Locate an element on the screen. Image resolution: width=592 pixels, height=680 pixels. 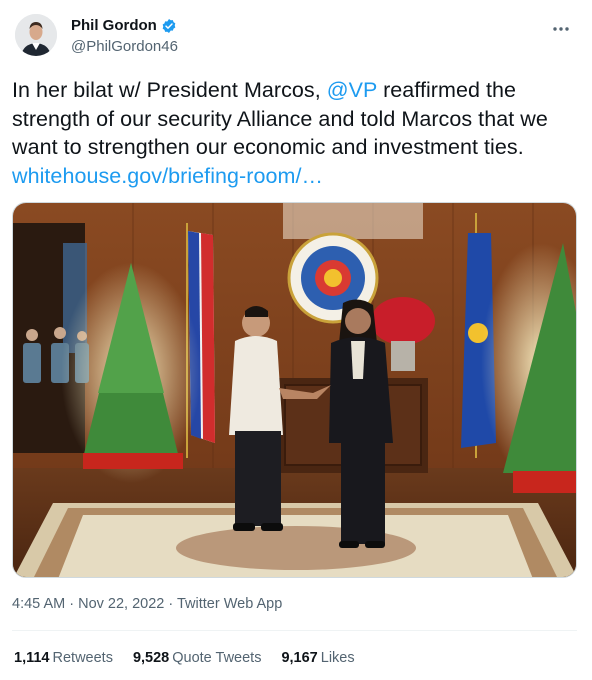
avatar-image is located at coordinates (36, 35).